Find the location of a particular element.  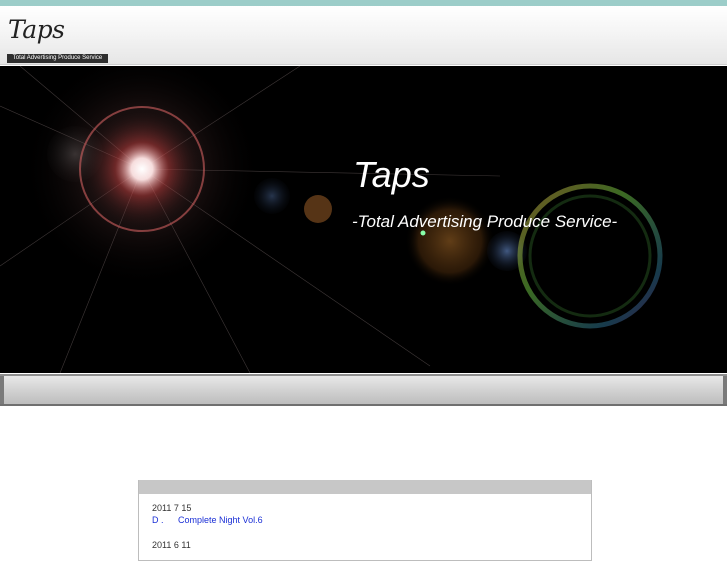

news-item: 2011 6 11 is located at coordinates (171, 545).